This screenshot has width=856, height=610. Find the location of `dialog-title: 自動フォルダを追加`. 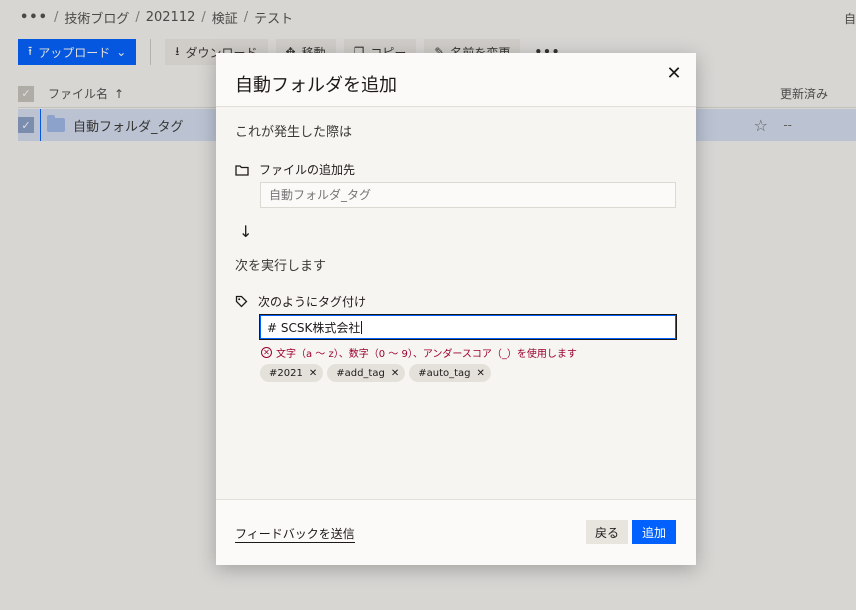

dialog-title: 自動フォルダを追加 is located at coordinates (316, 85).